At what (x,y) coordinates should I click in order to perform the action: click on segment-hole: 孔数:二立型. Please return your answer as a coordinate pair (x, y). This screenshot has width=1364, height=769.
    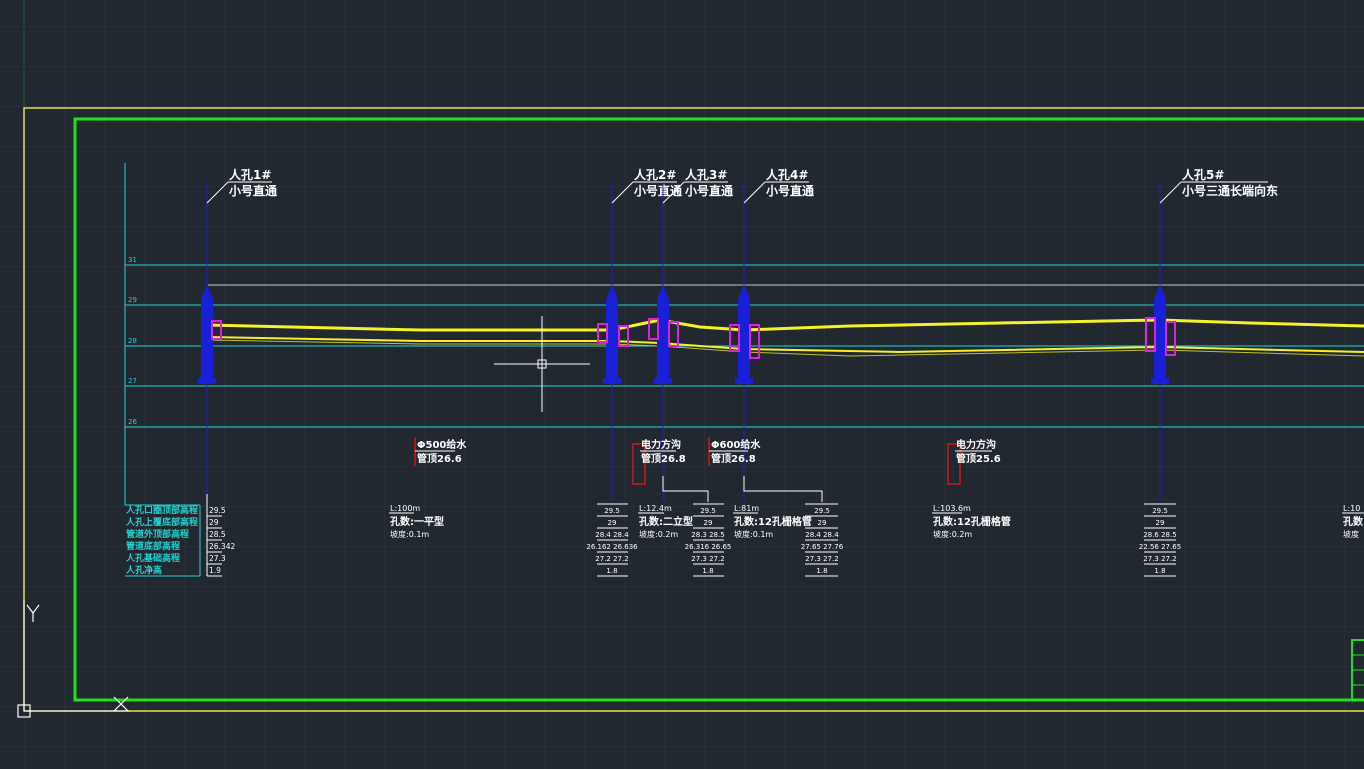
    Looking at the image, I should click on (666, 521).